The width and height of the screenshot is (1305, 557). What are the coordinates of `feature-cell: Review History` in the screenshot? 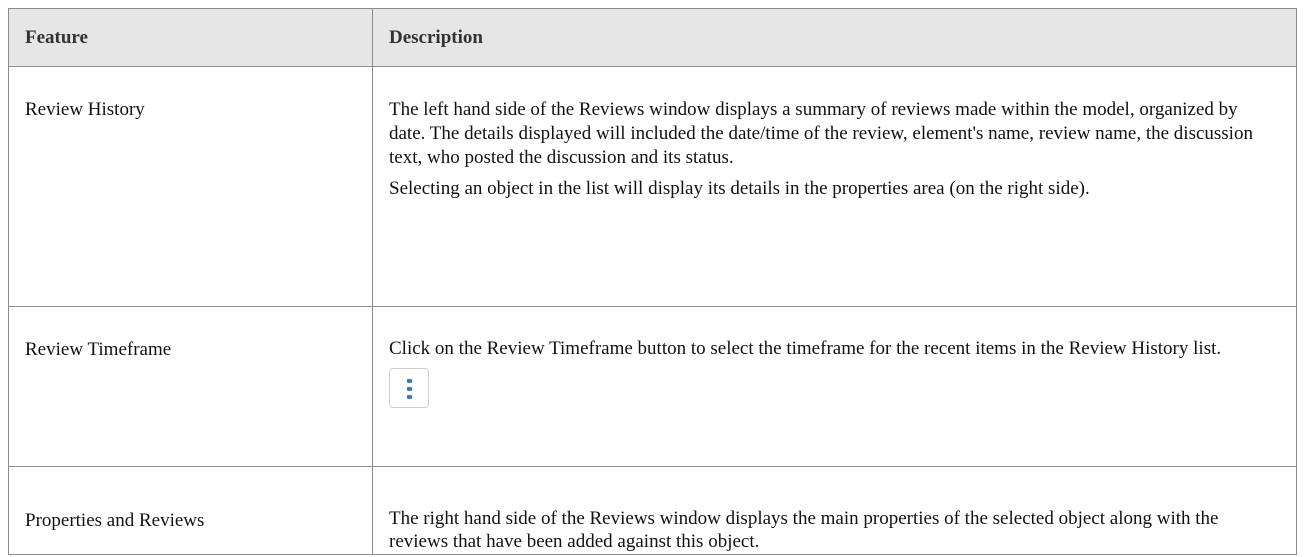 It's located at (190, 186).